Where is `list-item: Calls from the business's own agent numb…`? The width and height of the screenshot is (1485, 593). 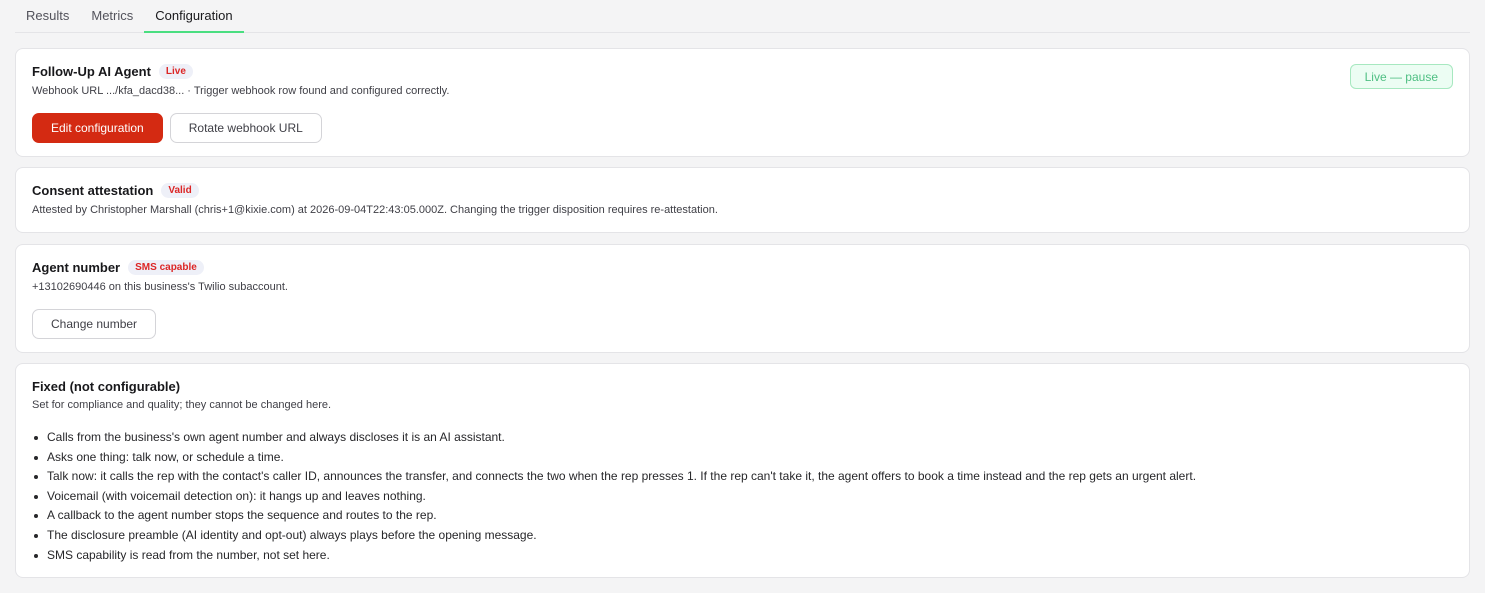 list-item: Calls from the business's own agent numb… is located at coordinates (743, 438).